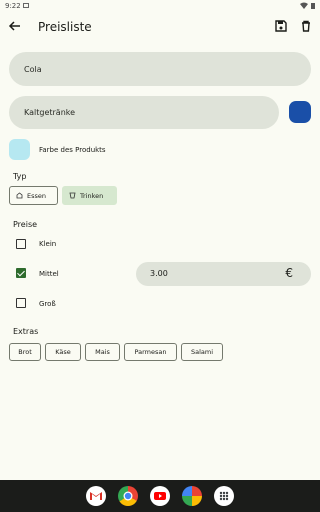  I want to click on price-checkbox-mittel, so click(21, 273).